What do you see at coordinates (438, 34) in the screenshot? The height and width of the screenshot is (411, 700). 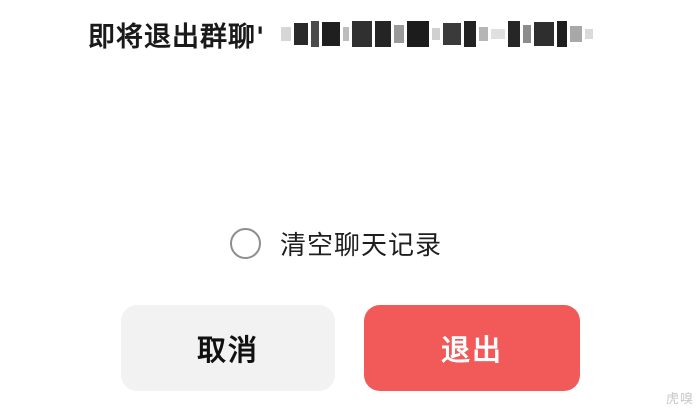 I see `redacted-group-name` at bounding box center [438, 34].